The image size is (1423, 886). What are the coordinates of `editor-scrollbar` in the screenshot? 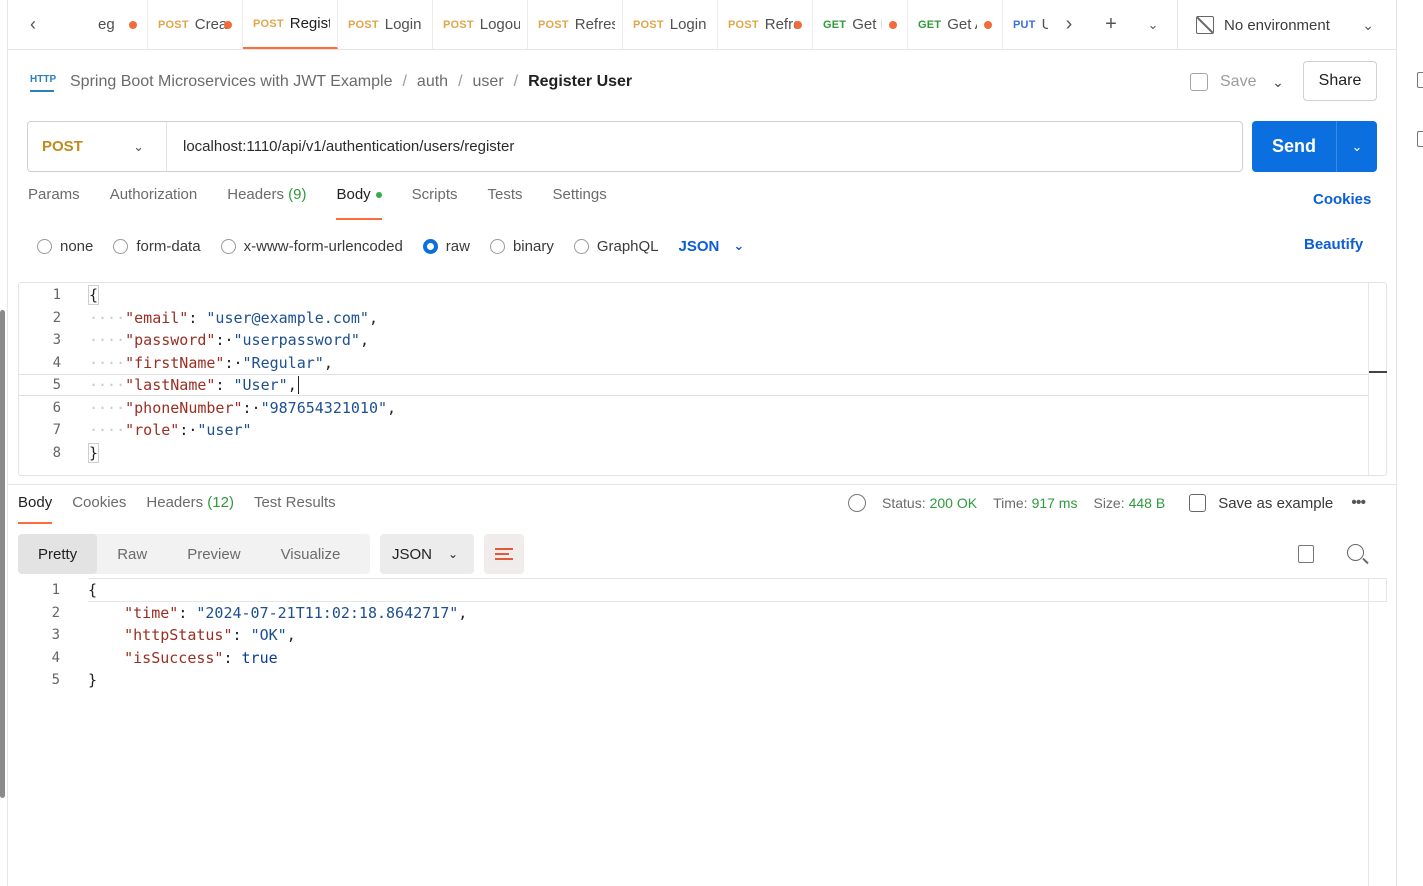 It's located at (1377, 379).